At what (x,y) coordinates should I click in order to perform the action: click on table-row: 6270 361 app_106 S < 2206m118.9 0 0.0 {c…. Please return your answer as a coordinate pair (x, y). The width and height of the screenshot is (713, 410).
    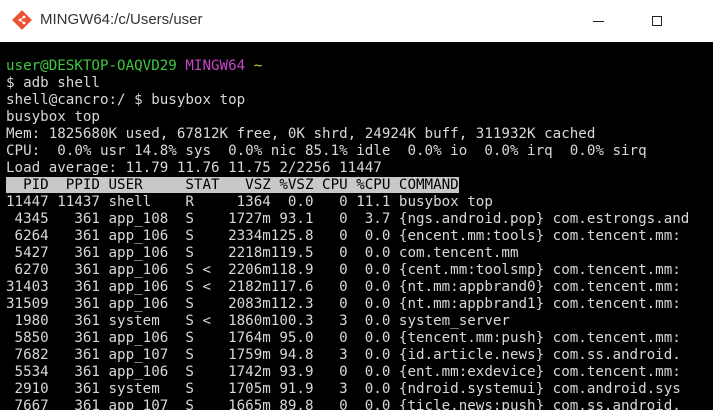
    Looking at the image, I should click on (343, 270).